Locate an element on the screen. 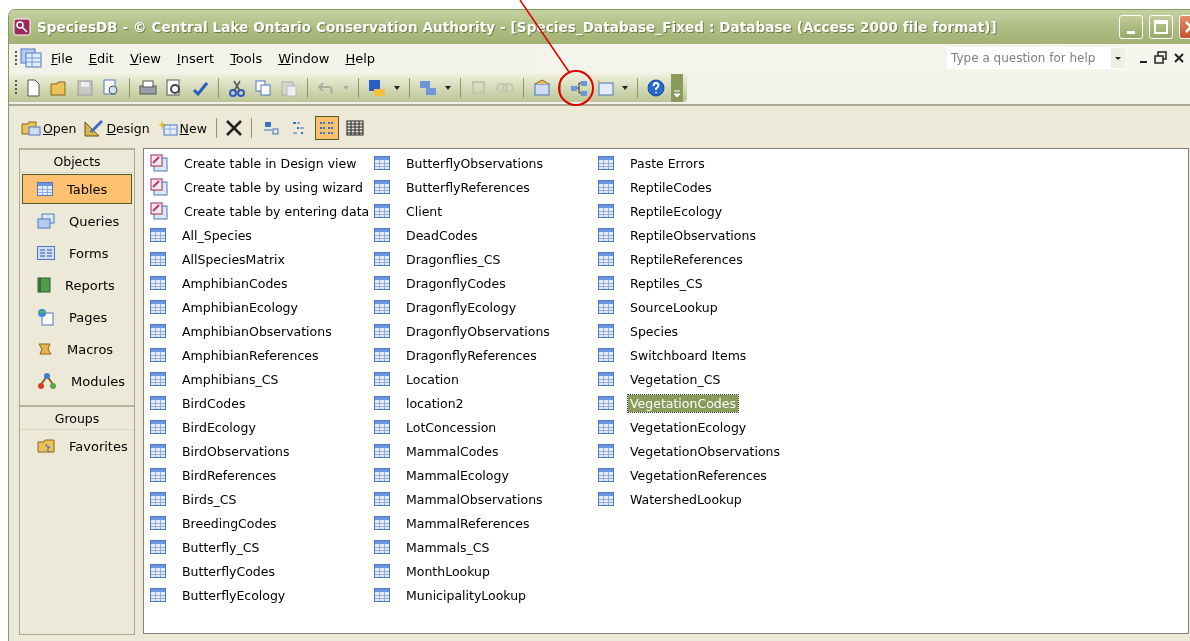  item-label: Pages is located at coordinates (88, 317).